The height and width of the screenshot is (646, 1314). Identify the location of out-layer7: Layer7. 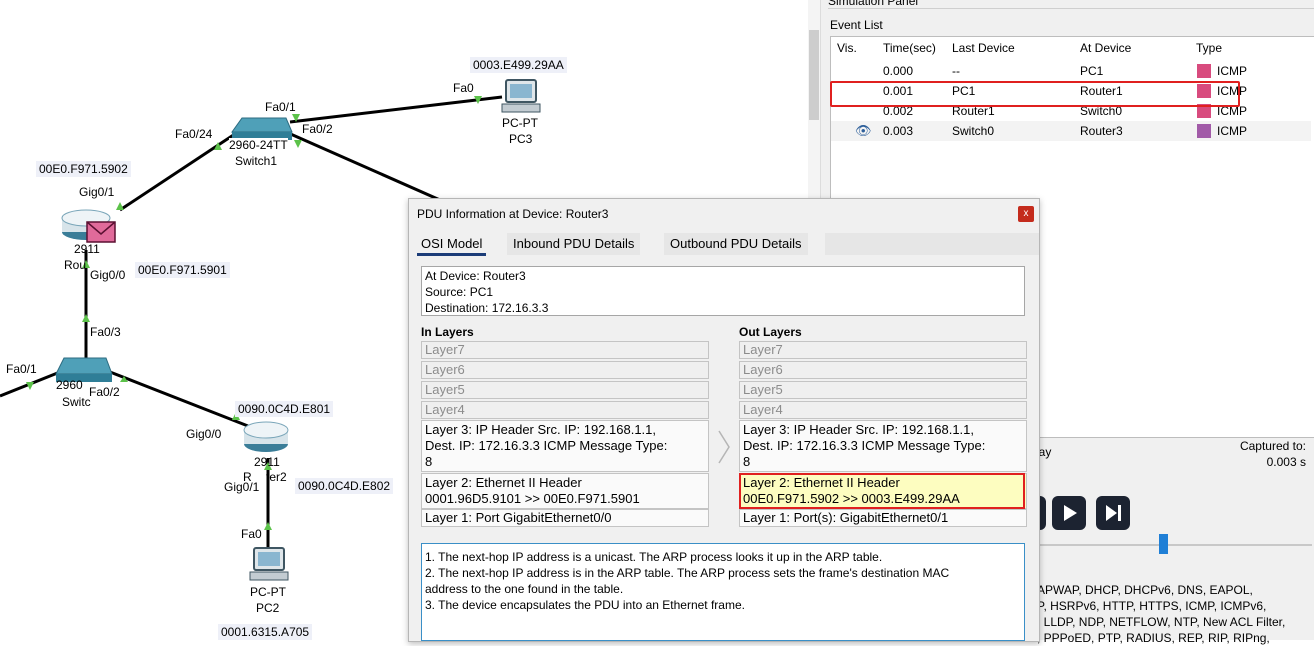
(883, 350).